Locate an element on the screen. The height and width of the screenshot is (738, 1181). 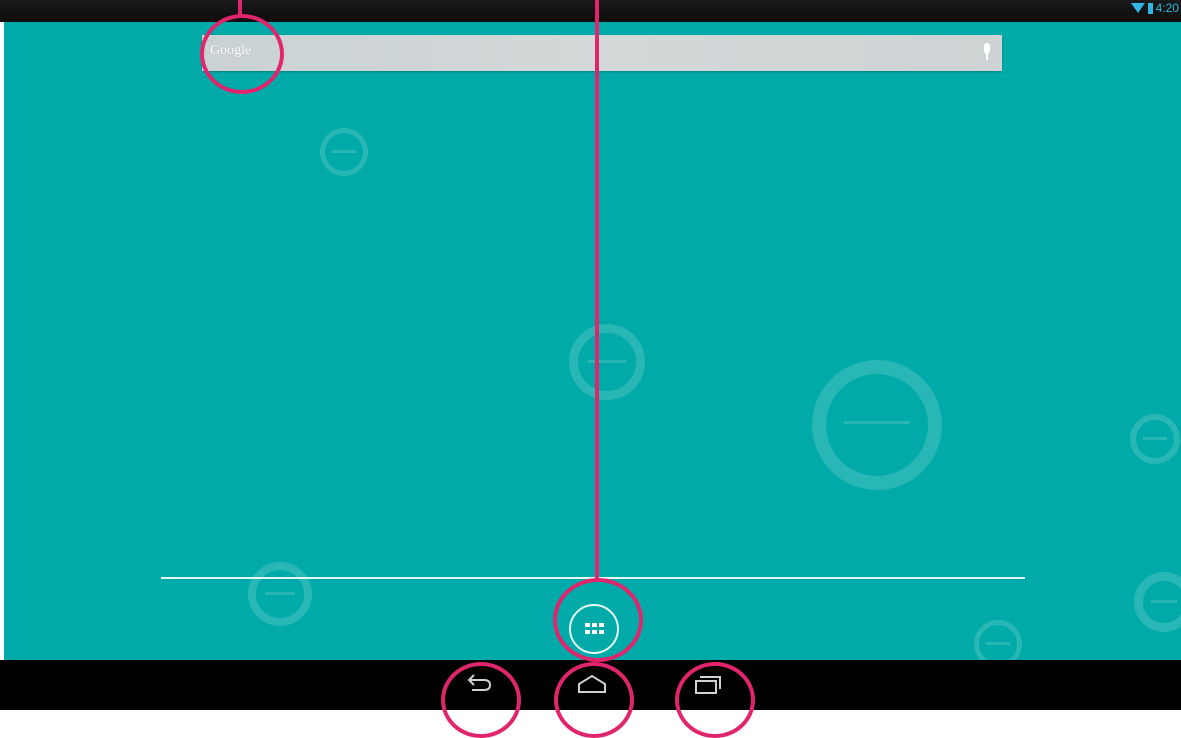
status-clock: 4:20 is located at coordinates (1167, 8).